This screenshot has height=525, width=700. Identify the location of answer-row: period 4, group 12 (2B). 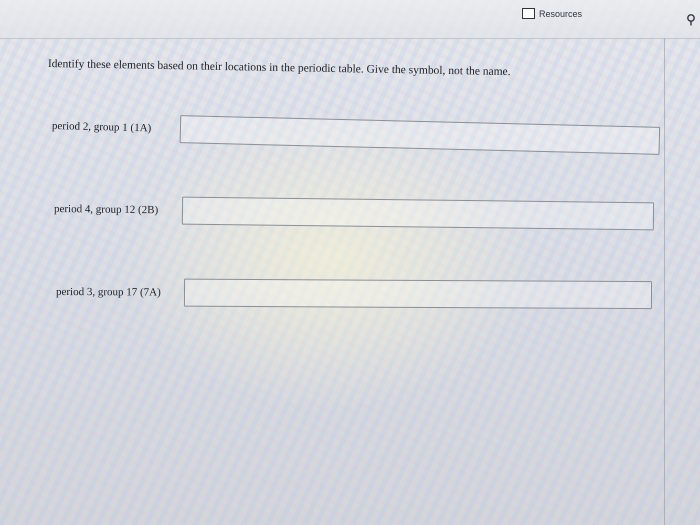
(354, 213).